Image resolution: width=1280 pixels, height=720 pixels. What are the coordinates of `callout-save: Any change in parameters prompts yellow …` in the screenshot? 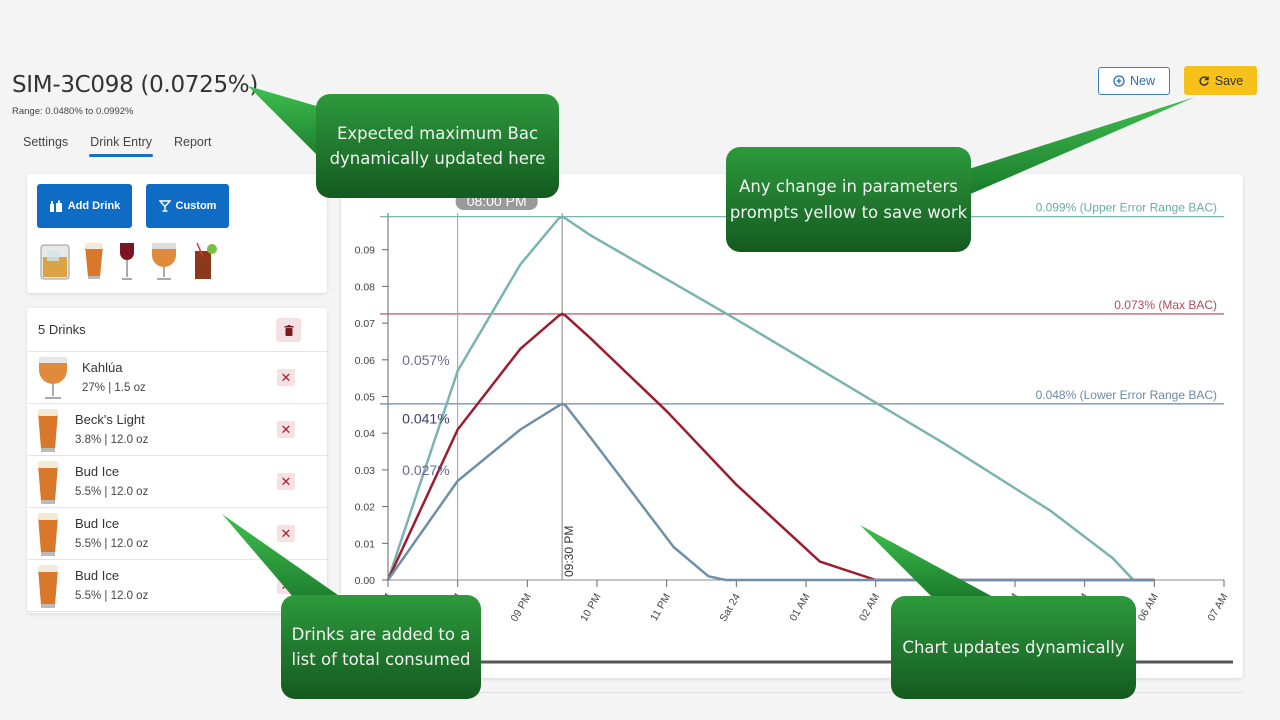 It's located at (848, 199).